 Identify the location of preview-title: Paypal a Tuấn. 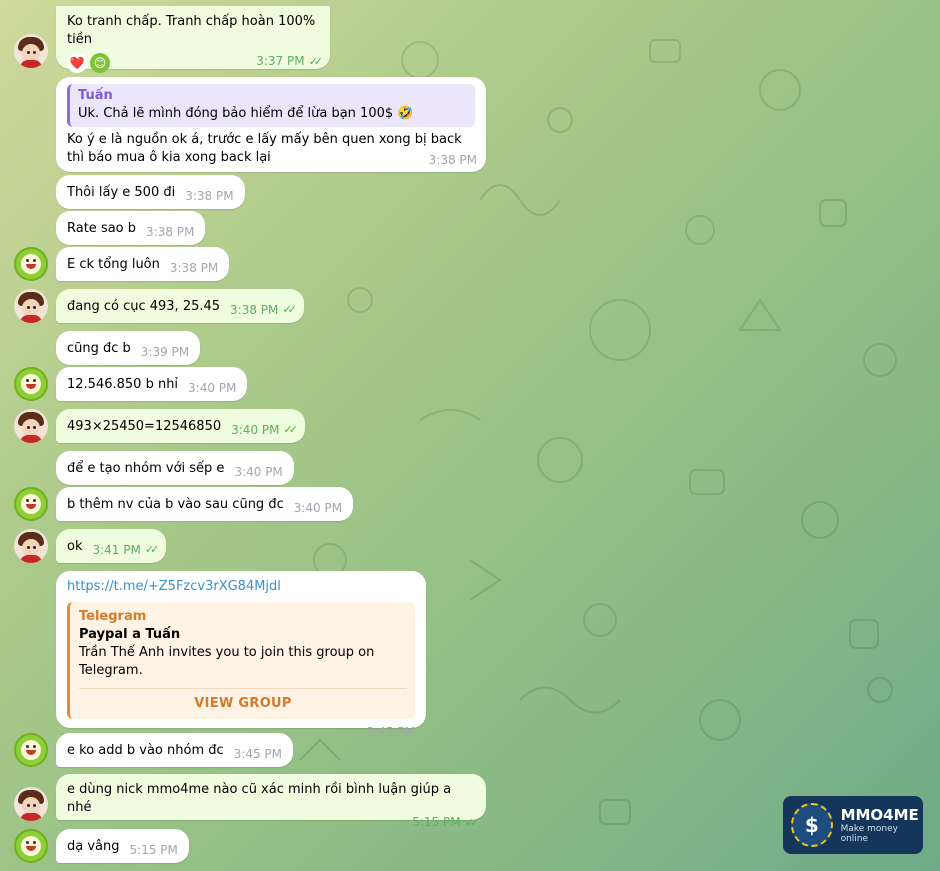
(130, 634).